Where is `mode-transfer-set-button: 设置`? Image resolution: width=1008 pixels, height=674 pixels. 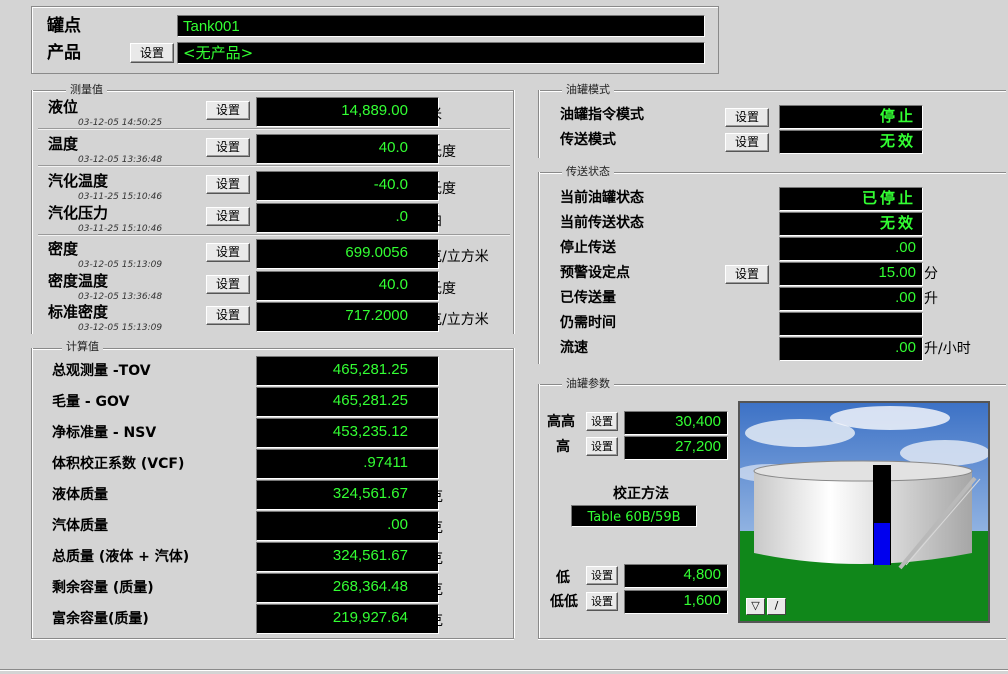 mode-transfer-set-button: 设置 is located at coordinates (747, 142).